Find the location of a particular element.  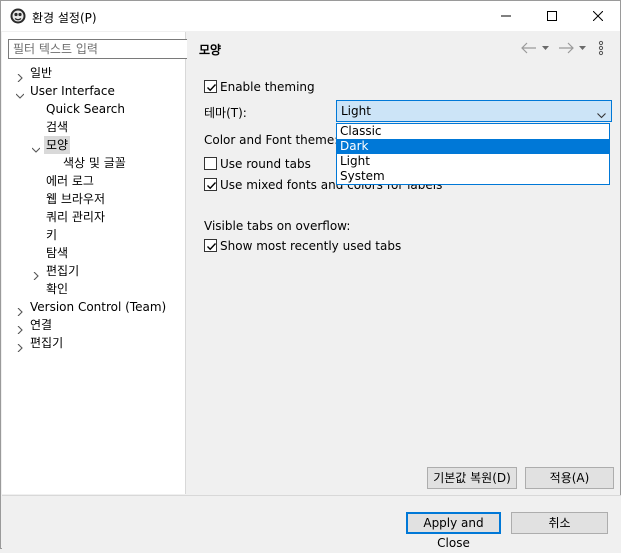

app-icon is located at coordinates (18, 16).